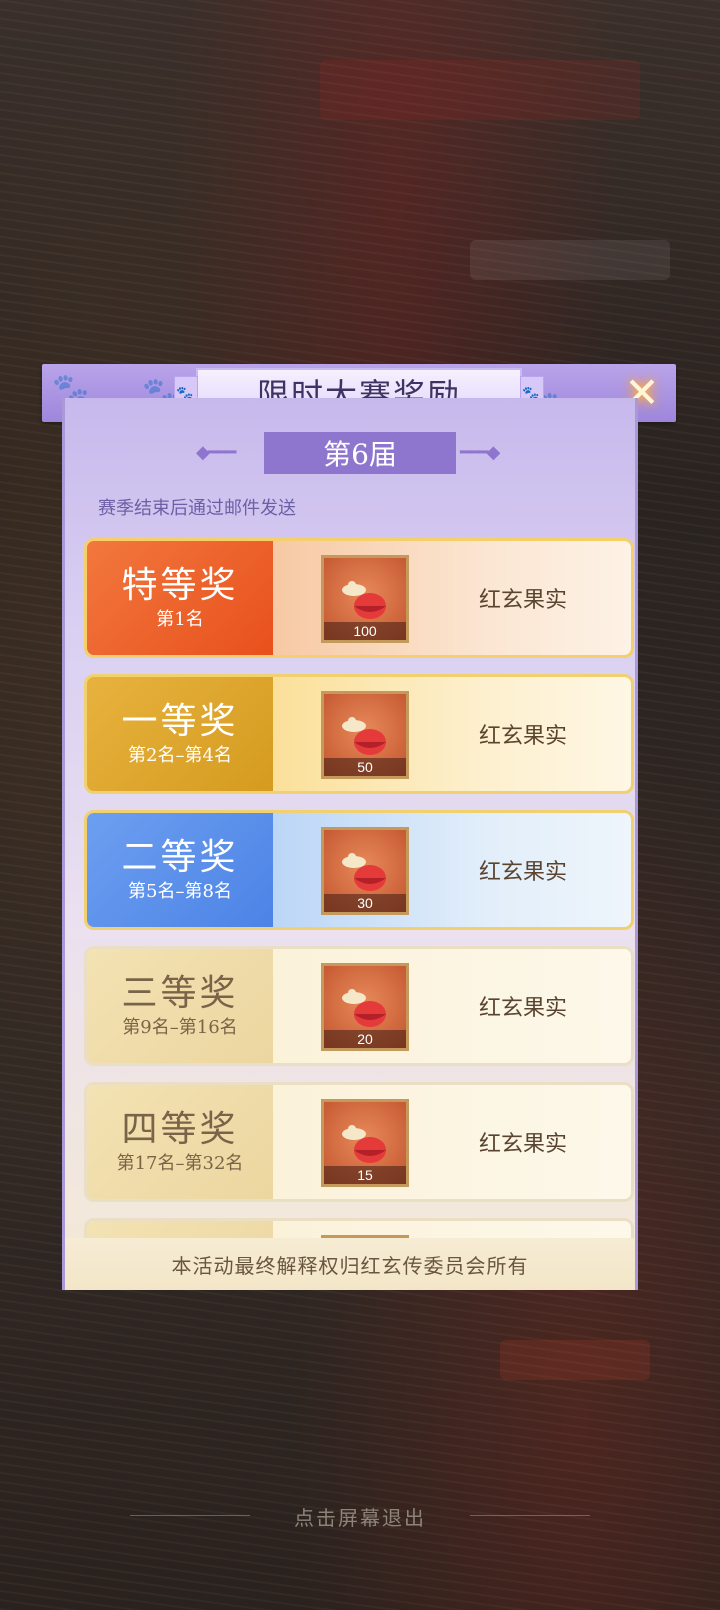 The image size is (720, 1610). What do you see at coordinates (180, 1129) in the screenshot?
I see `reward-tier: 四等奖` at bounding box center [180, 1129].